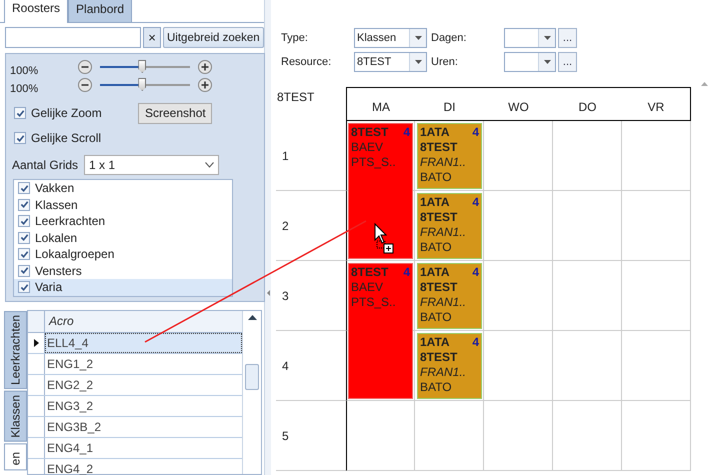 The image size is (716, 475). What do you see at coordinates (123, 204) in the screenshot?
I see `list-item: Klassen` at bounding box center [123, 204].